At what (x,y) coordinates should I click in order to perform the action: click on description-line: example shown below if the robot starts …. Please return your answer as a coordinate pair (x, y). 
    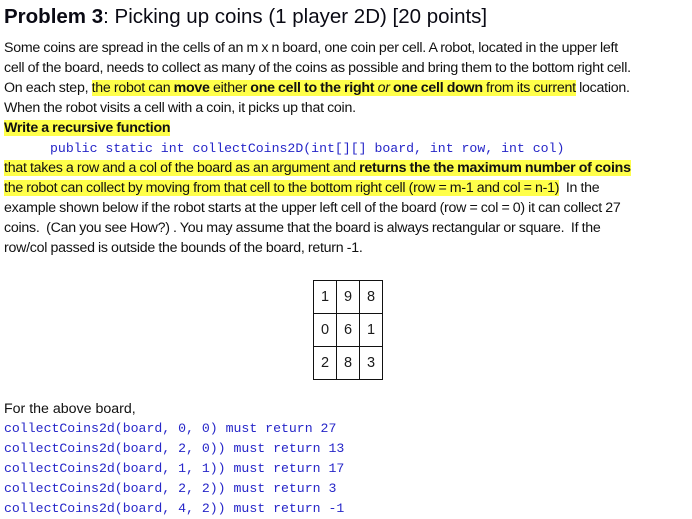
    Looking at the image, I should click on (312, 208).